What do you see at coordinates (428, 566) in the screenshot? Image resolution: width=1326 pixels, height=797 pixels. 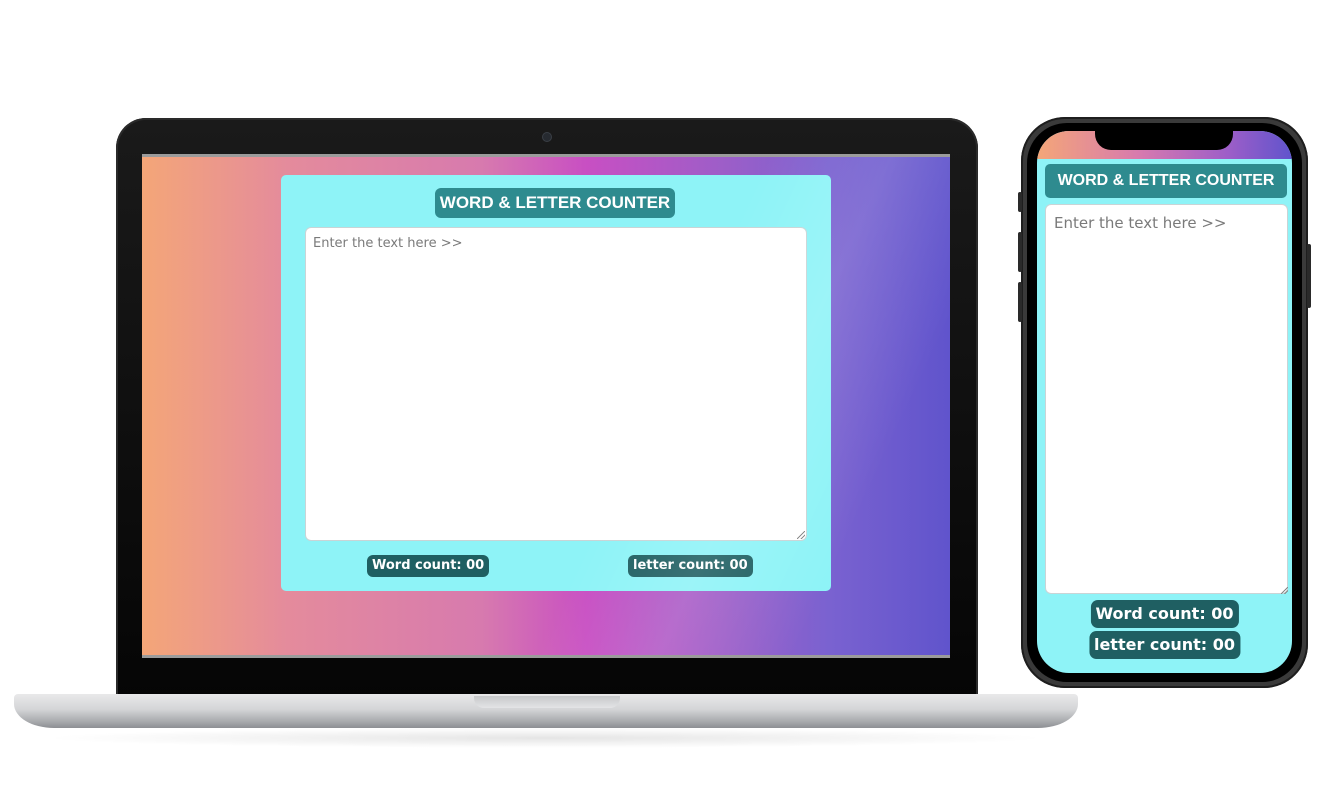 I see `word-count-badge: Word count: 00` at bounding box center [428, 566].